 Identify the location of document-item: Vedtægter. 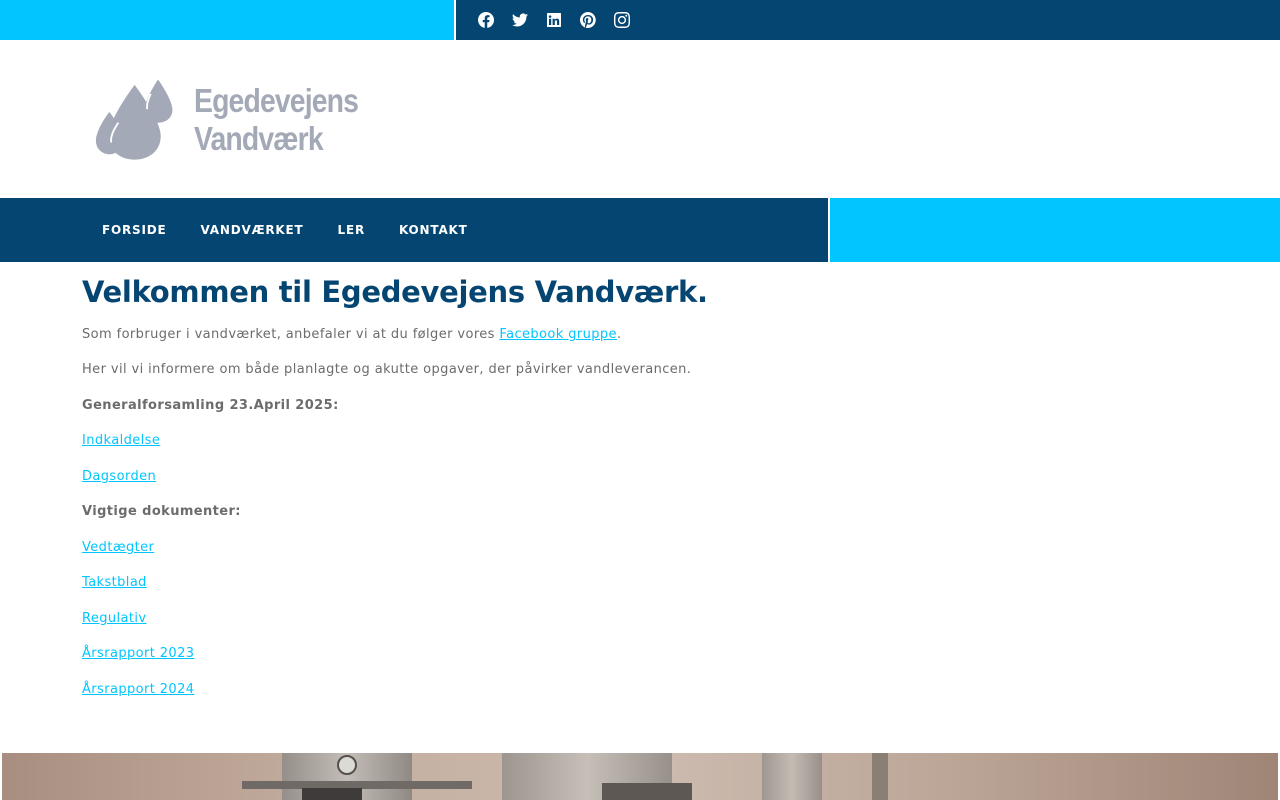
(118, 547).